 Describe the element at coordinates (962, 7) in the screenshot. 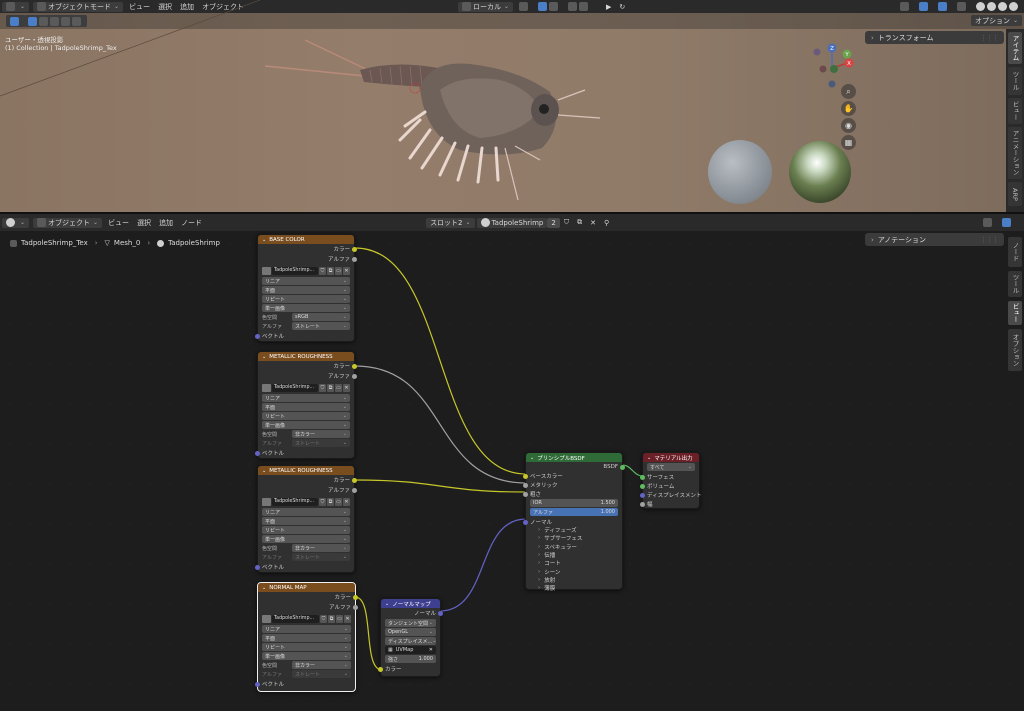

I see `xray-icon` at that location.